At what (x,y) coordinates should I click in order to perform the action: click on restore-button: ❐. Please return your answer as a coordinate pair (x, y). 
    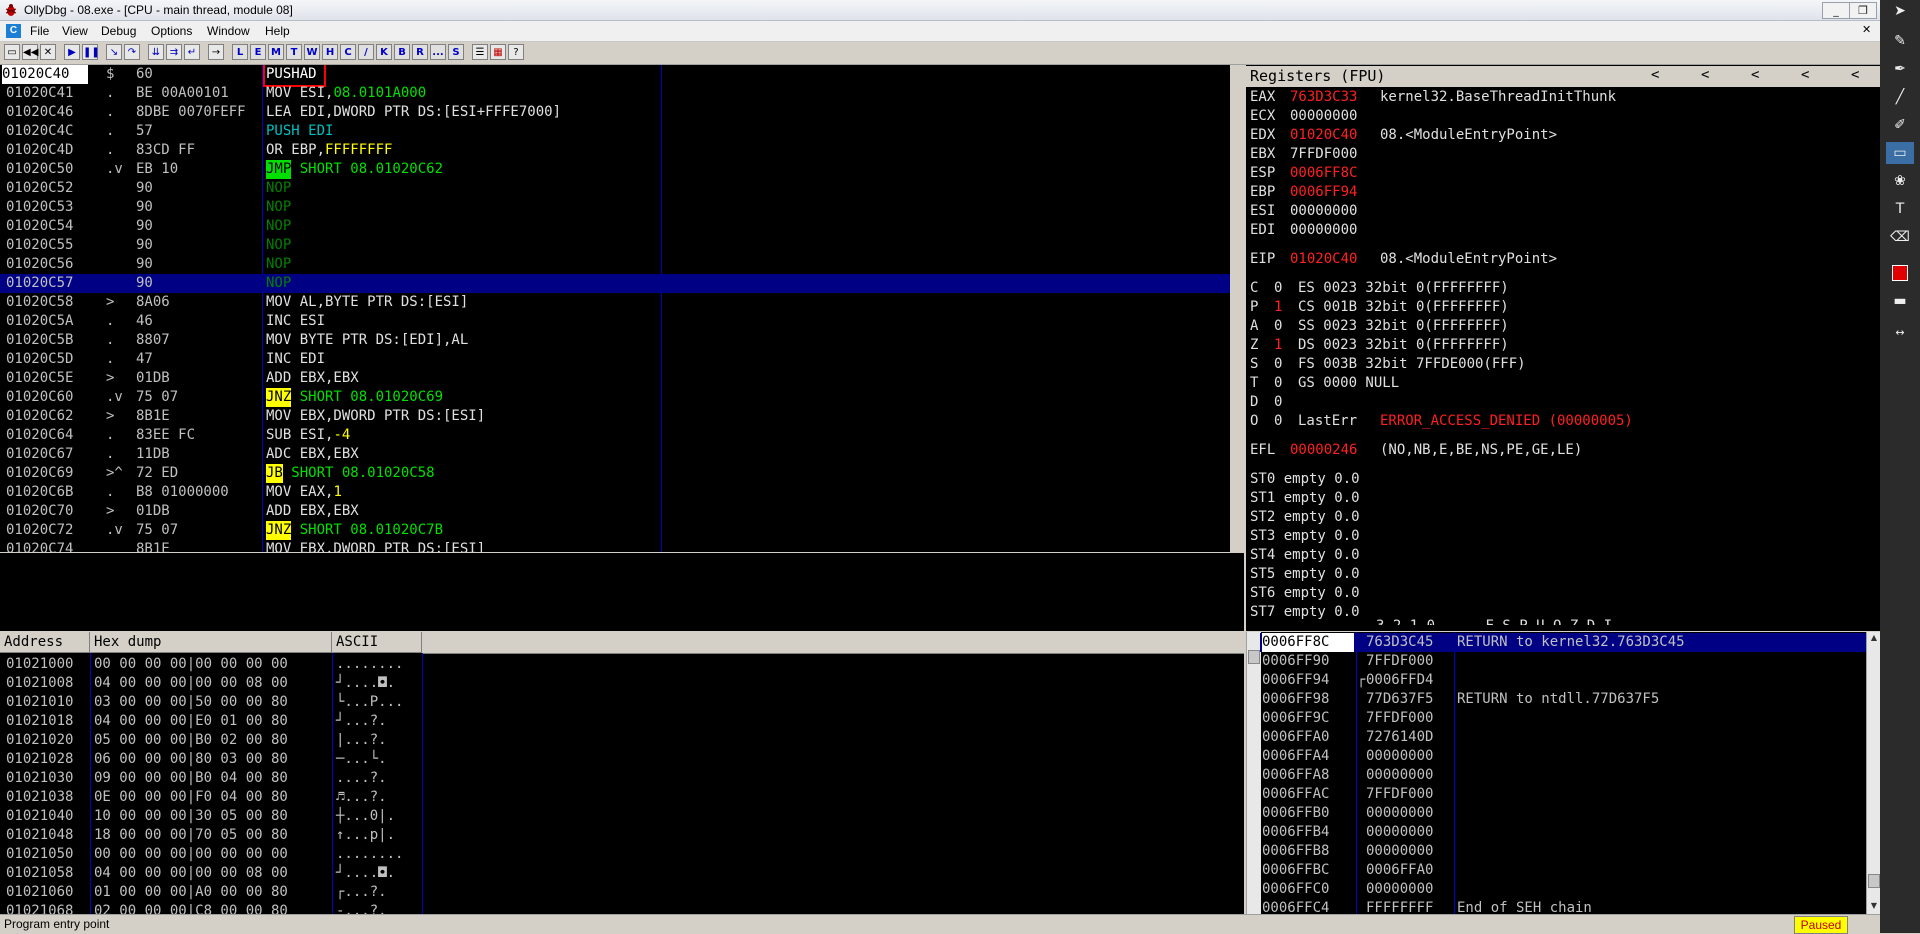
    Looking at the image, I should click on (1863, 10).